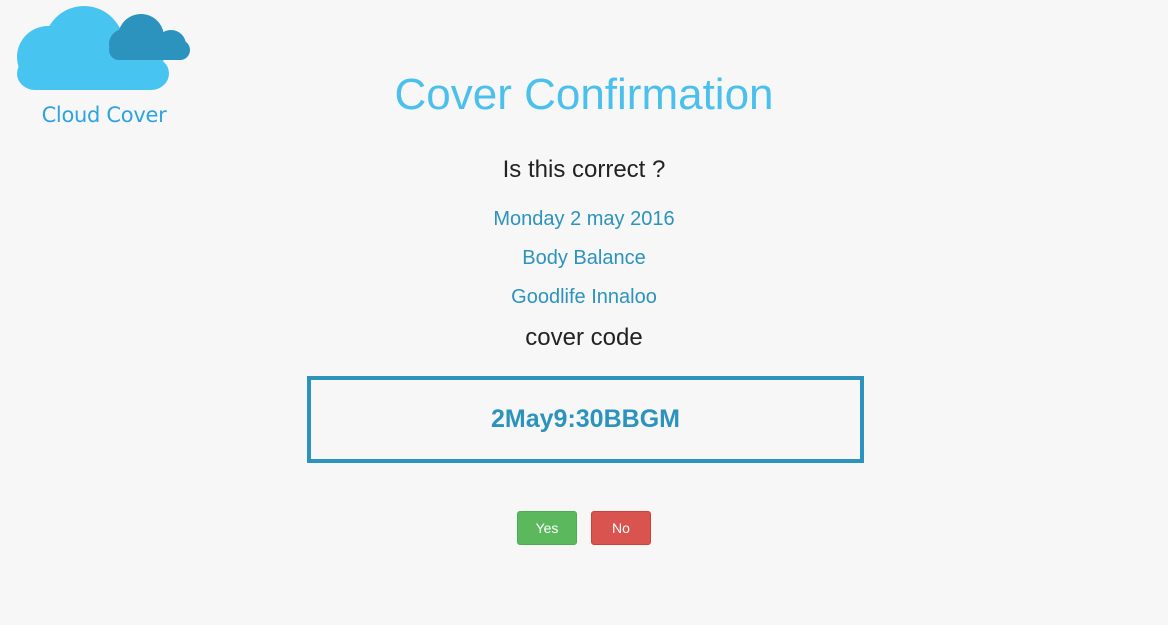  I want to click on cover-code-value: 2May9:30BBGM, so click(585, 419).